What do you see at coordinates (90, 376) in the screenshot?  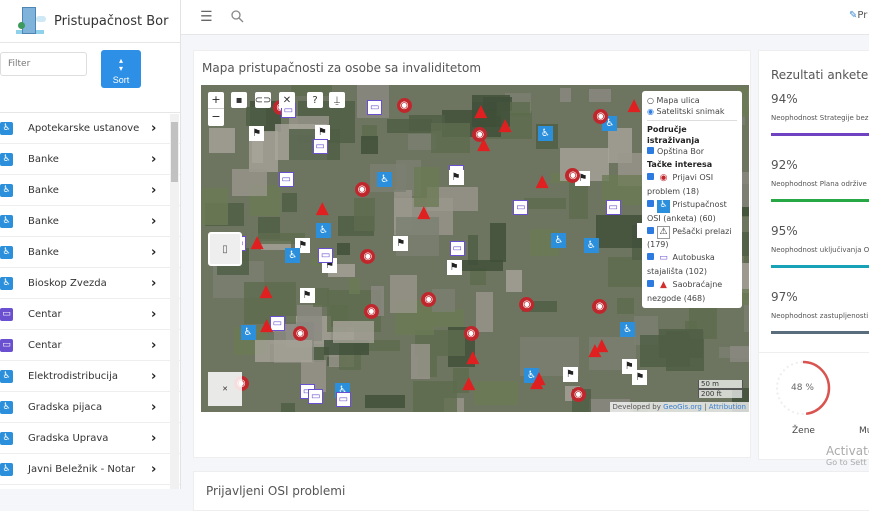 I see `sidebar-item: ♿ Elektrodistribucija ›` at bounding box center [90, 376].